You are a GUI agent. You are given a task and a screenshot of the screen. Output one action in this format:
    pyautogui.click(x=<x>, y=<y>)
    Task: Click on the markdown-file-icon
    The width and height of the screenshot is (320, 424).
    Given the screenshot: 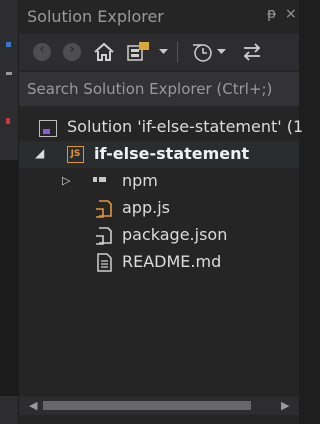 What is the action you would take?
    pyautogui.click(x=104, y=262)
    